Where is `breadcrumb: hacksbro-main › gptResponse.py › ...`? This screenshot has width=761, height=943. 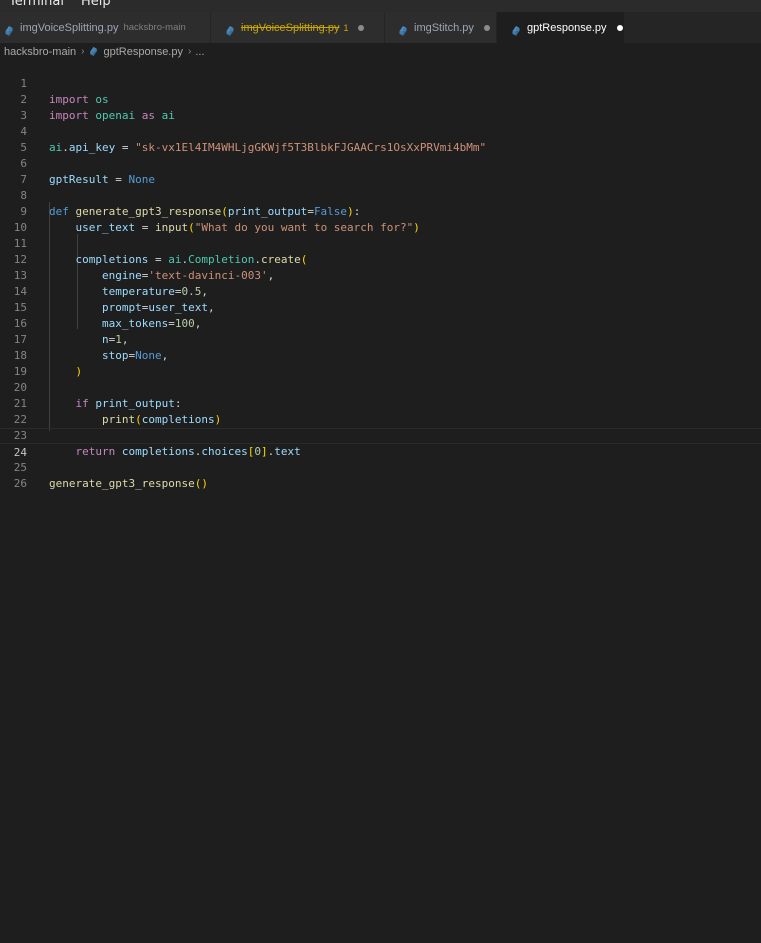
breadcrumb: hacksbro-main › gptResponse.py › ... is located at coordinates (380, 51).